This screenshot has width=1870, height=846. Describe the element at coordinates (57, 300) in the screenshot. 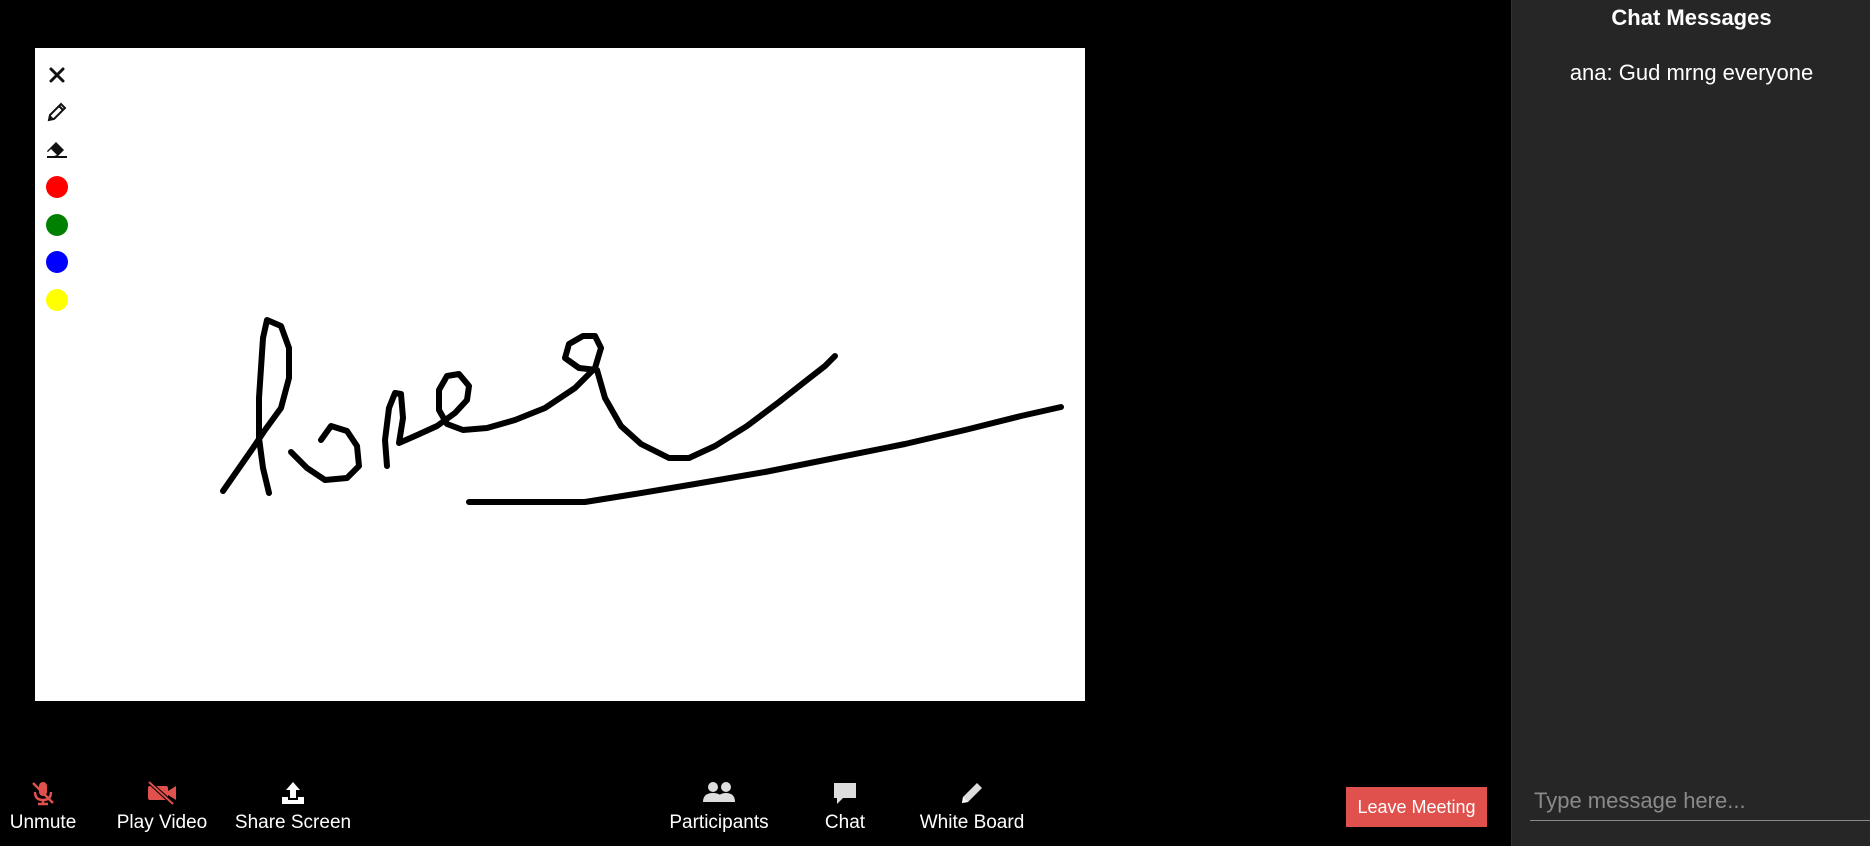

I see `color-yellow-swatch` at that location.